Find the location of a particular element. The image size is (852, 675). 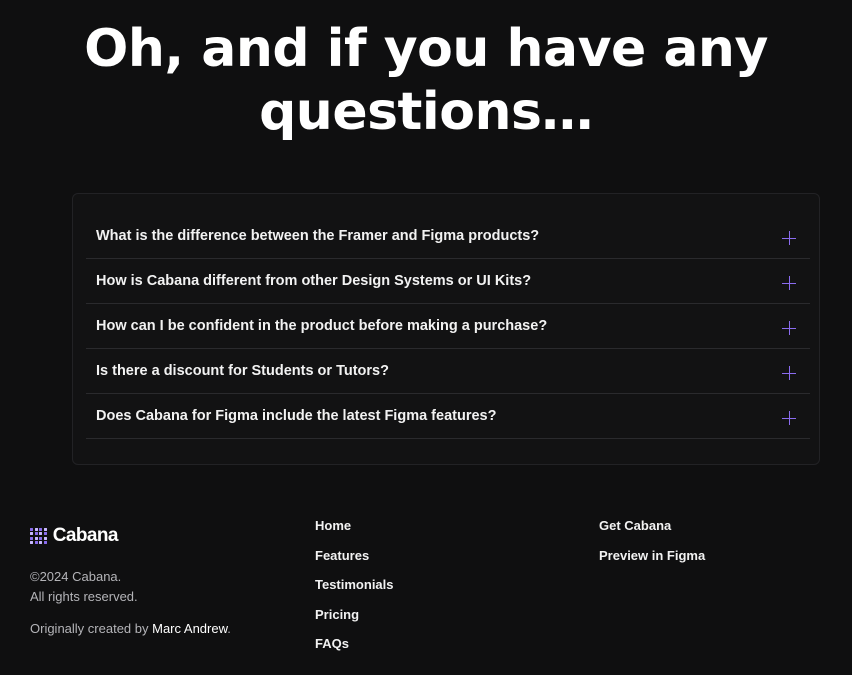

rights-line: All rights reserved. is located at coordinates (84, 596).